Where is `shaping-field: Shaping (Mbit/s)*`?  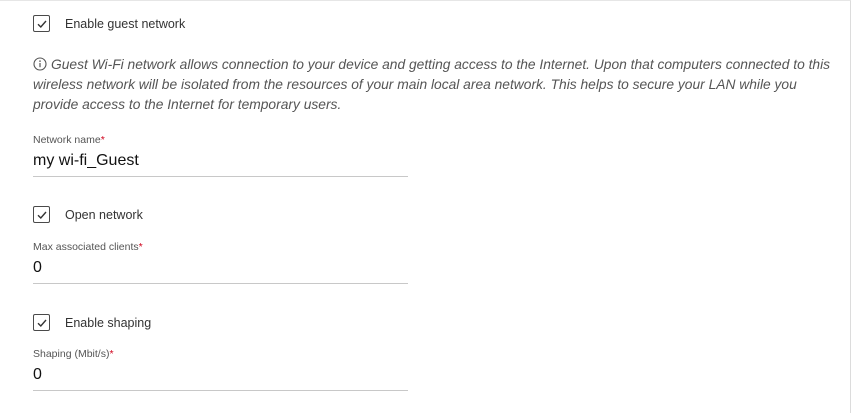
shaping-field: Shaping (Mbit/s)* is located at coordinates (220, 369).